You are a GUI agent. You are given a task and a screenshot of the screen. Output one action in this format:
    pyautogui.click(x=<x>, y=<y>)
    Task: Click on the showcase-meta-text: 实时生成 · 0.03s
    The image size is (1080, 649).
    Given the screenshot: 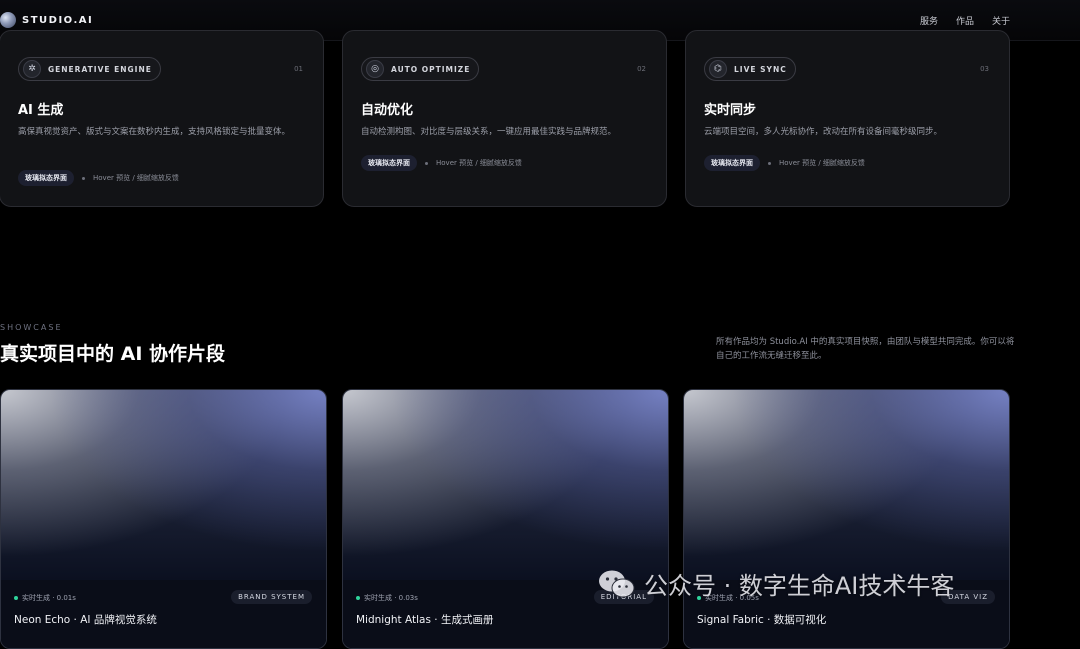 What is the action you would take?
    pyautogui.click(x=391, y=598)
    